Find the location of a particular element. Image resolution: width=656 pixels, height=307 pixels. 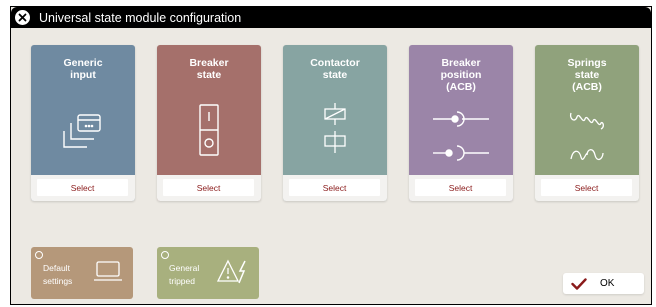

card-springs-state: Springs state (ACB) Select is located at coordinates (587, 123).